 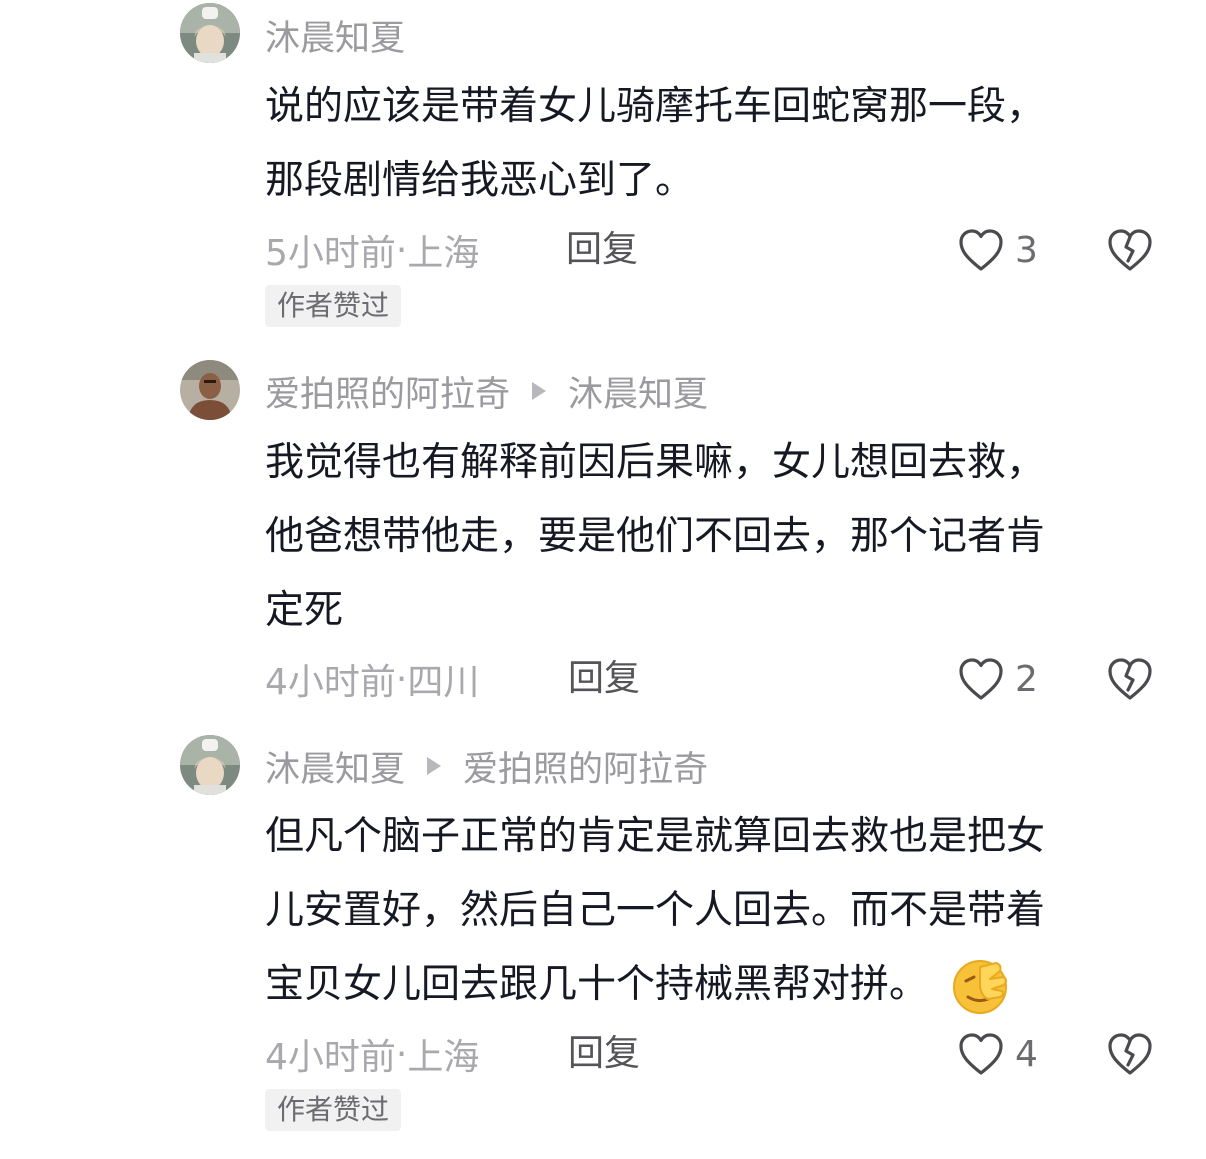 I want to click on comment-line: 那段剧情给我恶心到了。, so click(x=480, y=180).